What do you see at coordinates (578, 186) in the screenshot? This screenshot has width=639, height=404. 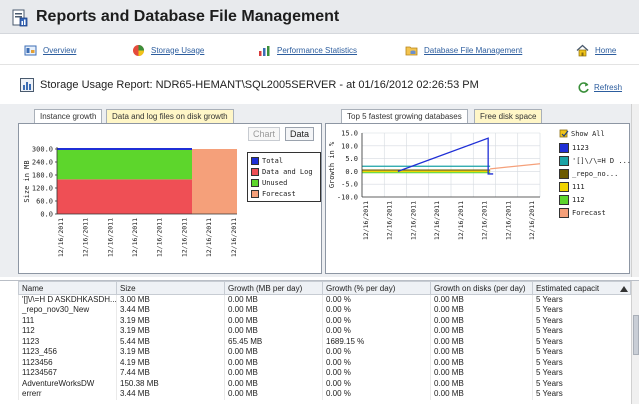 I see `legend-label-111: 111` at bounding box center [578, 186].